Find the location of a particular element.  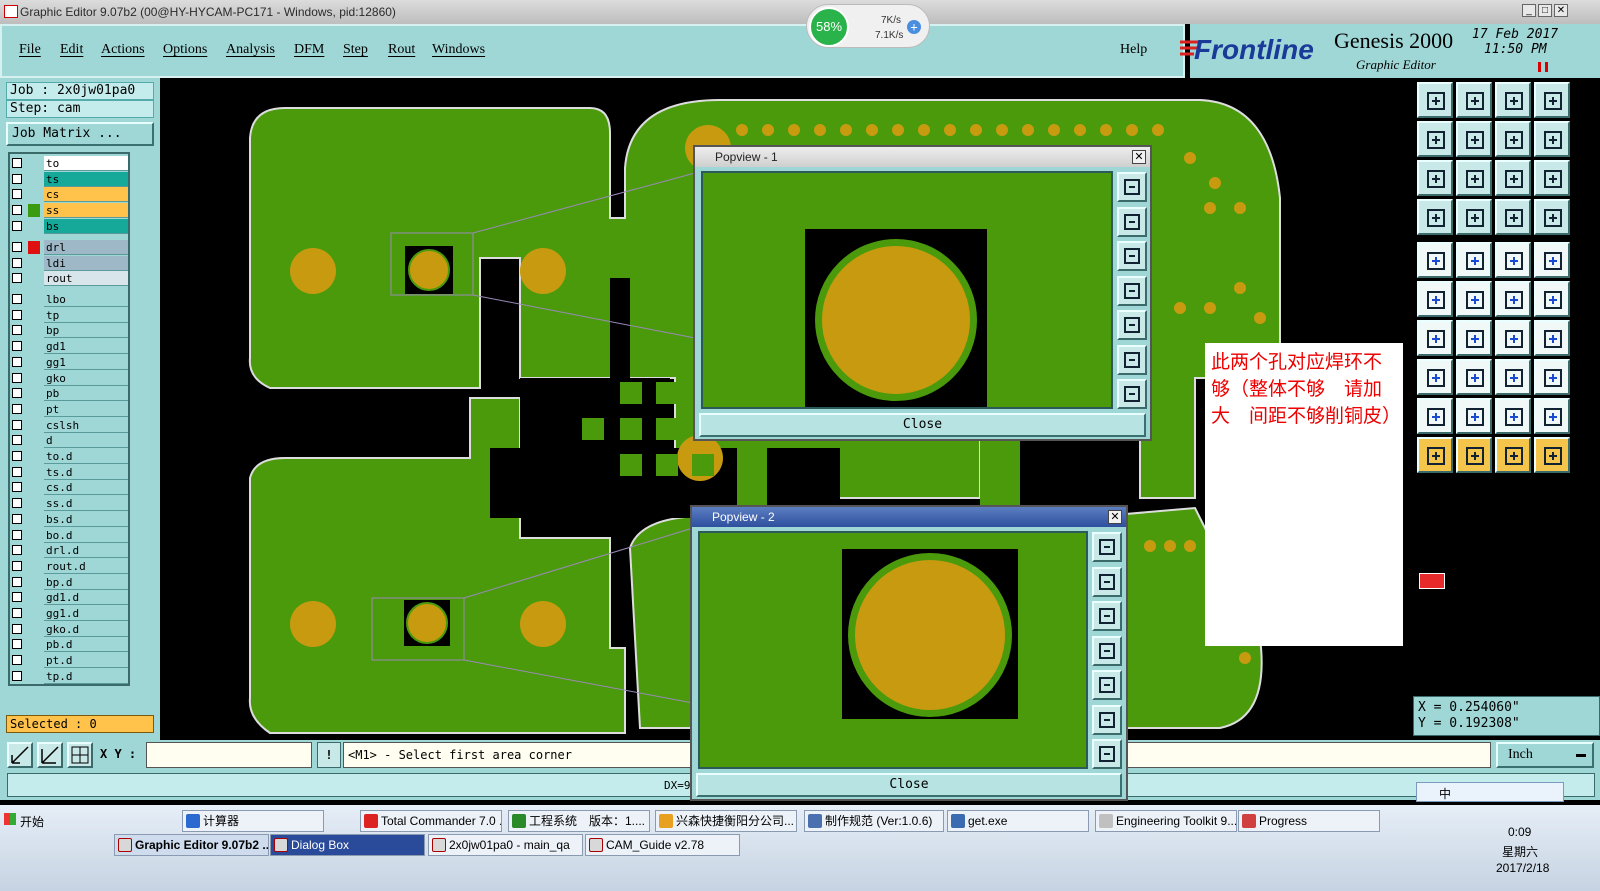

home-icon is located at coordinates (1513, 100).